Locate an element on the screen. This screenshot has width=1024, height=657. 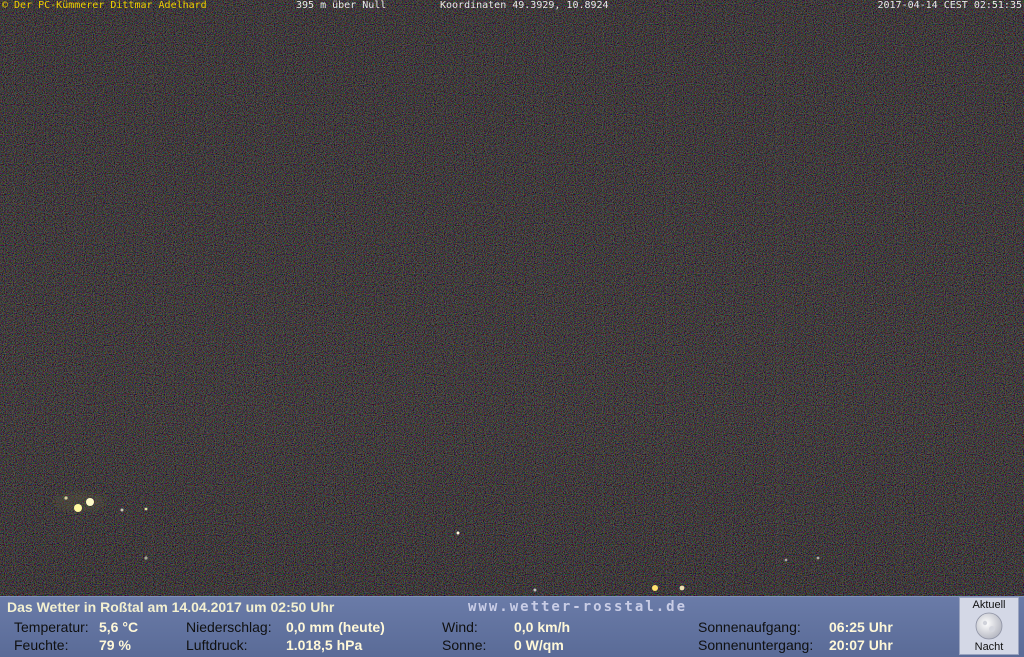
sunrise-label: Sonnenaufgang: is located at coordinates (749, 627).